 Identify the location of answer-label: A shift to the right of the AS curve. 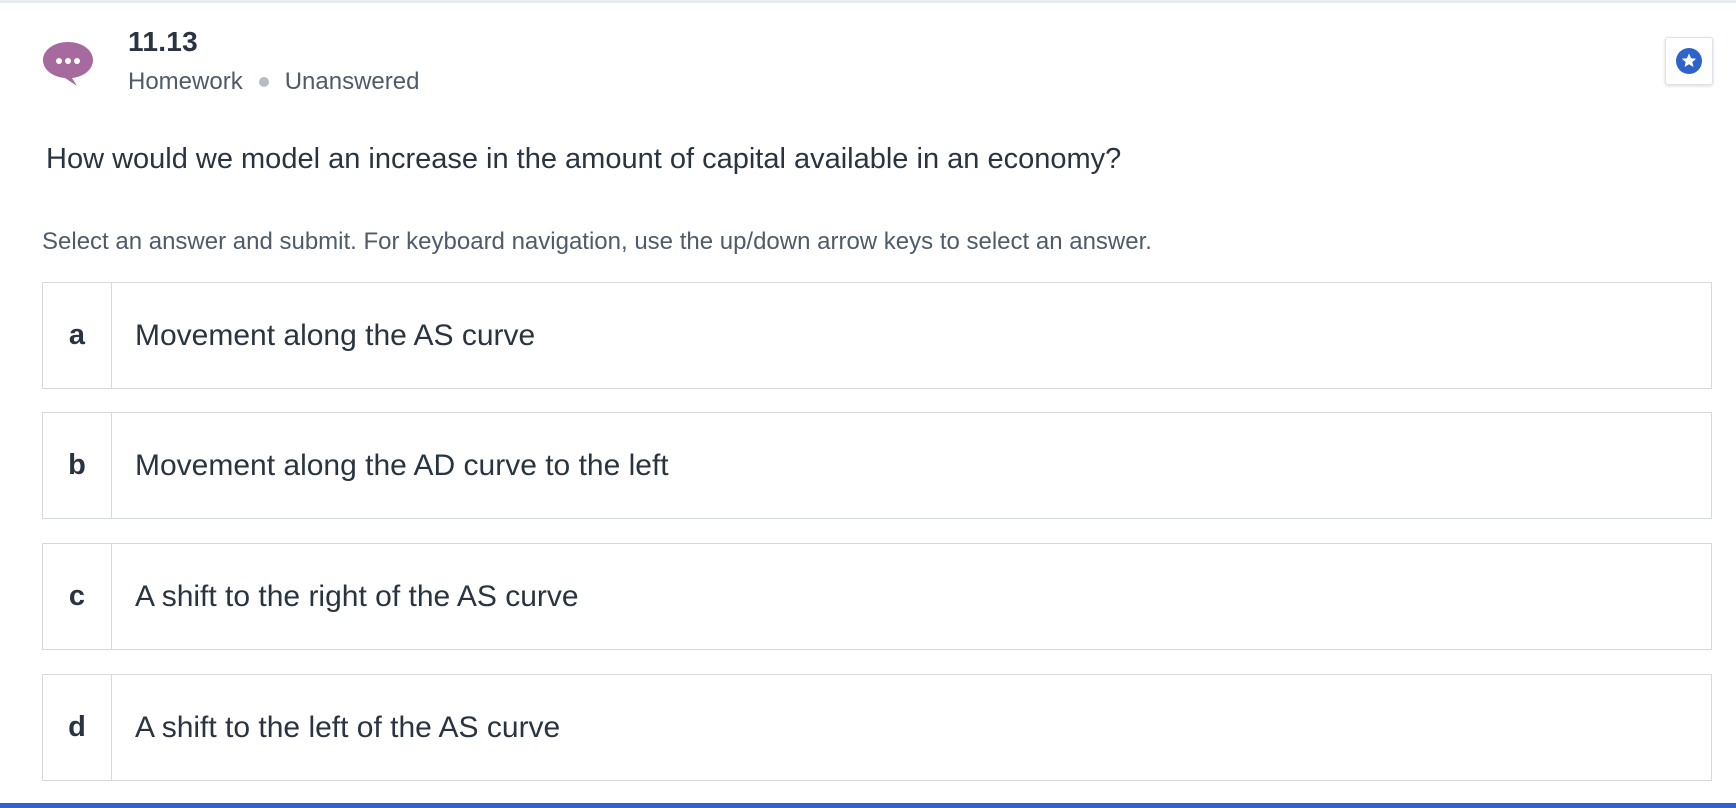
(357, 596).